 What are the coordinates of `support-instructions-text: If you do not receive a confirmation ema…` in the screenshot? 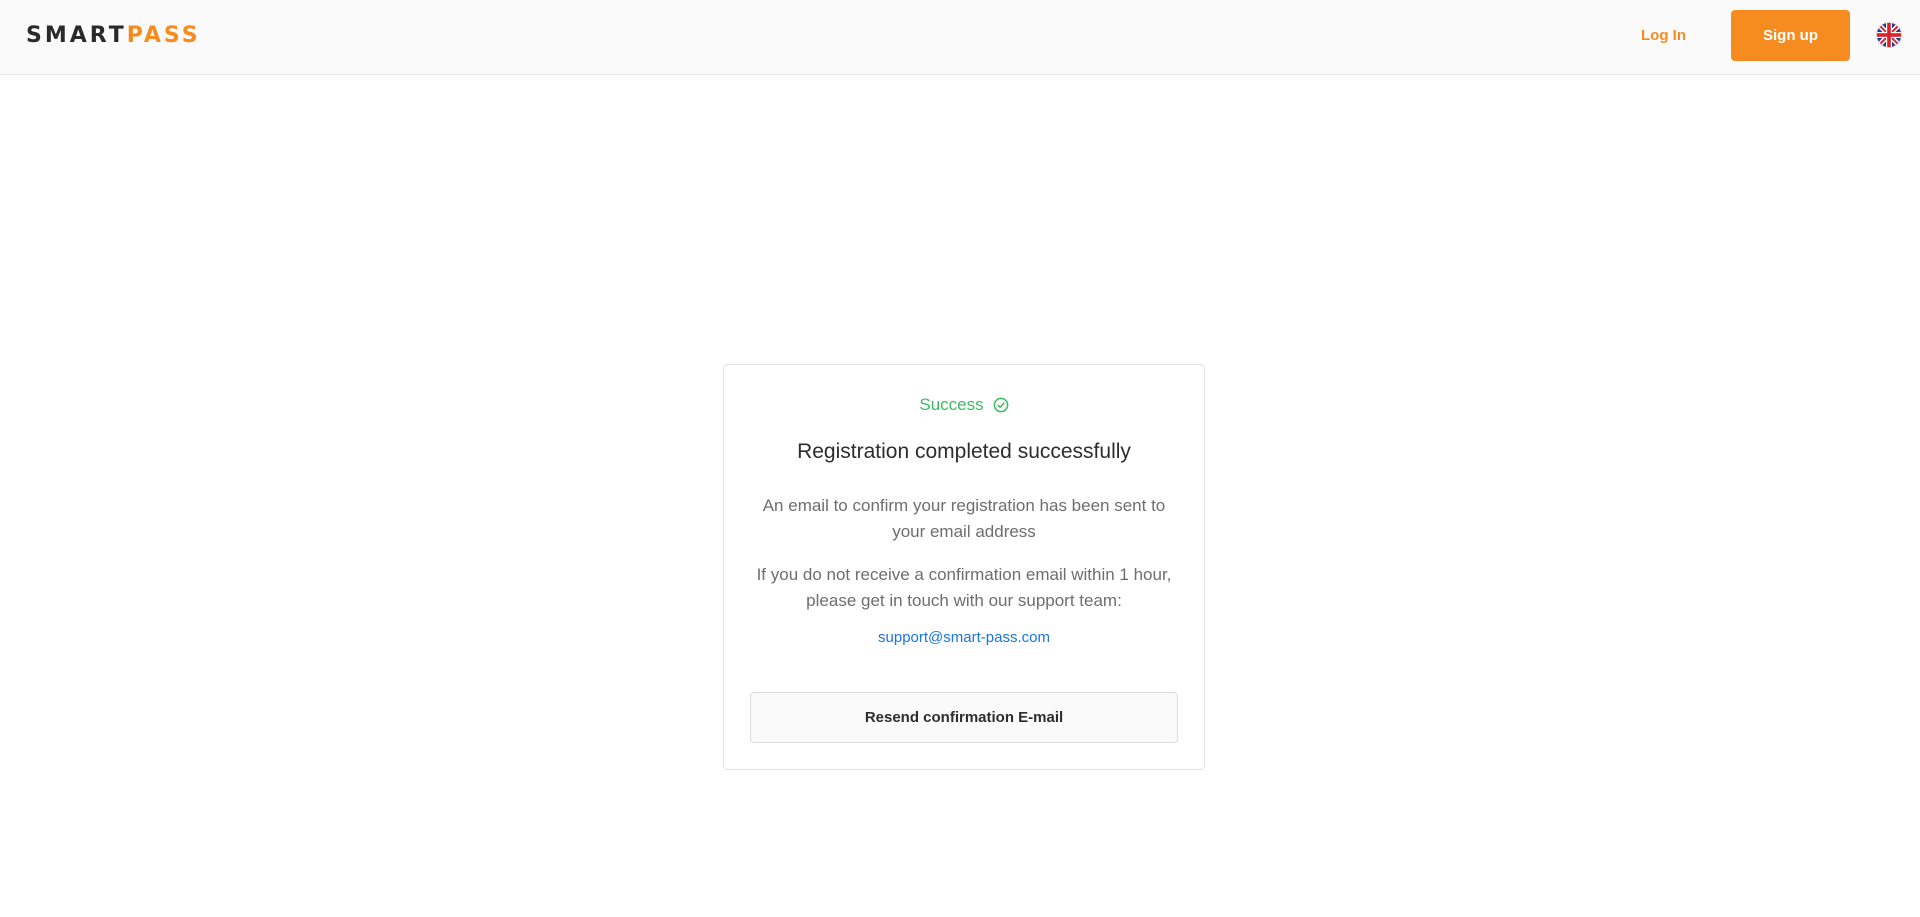 It's located at (964, 587).